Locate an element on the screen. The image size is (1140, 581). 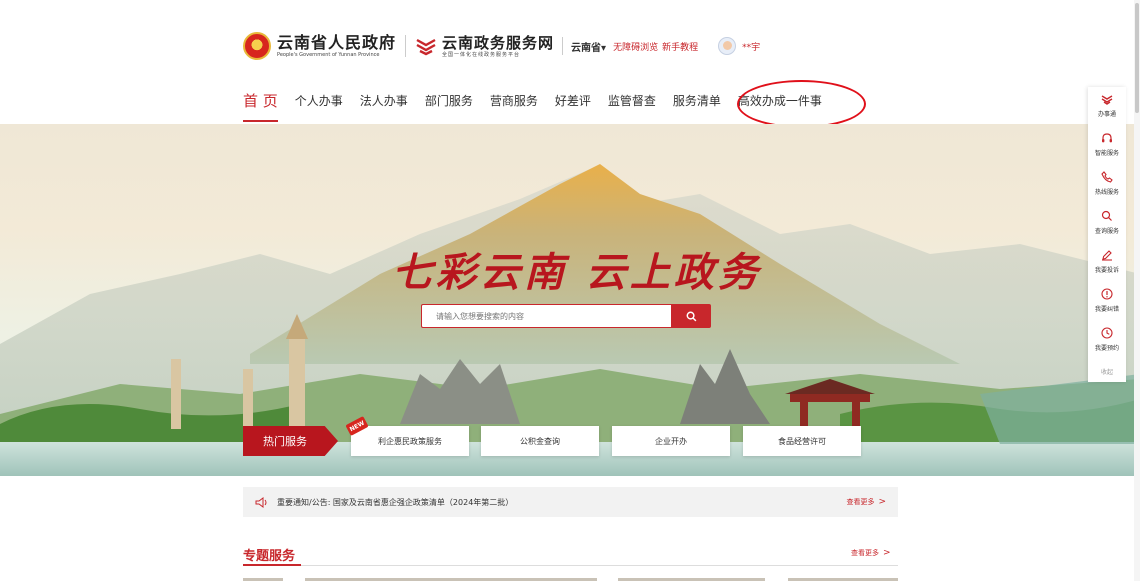
hot-service-label: 食品经营许可 is located at coordinates (802, 441).